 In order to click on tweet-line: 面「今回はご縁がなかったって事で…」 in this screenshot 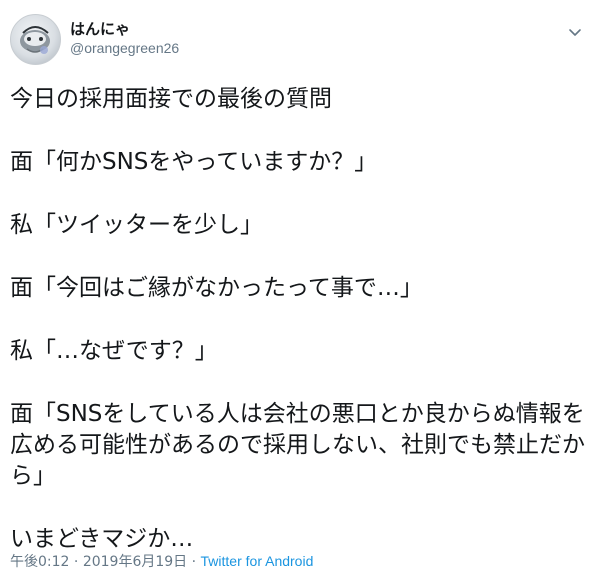, I will do `click(216, 288)`.